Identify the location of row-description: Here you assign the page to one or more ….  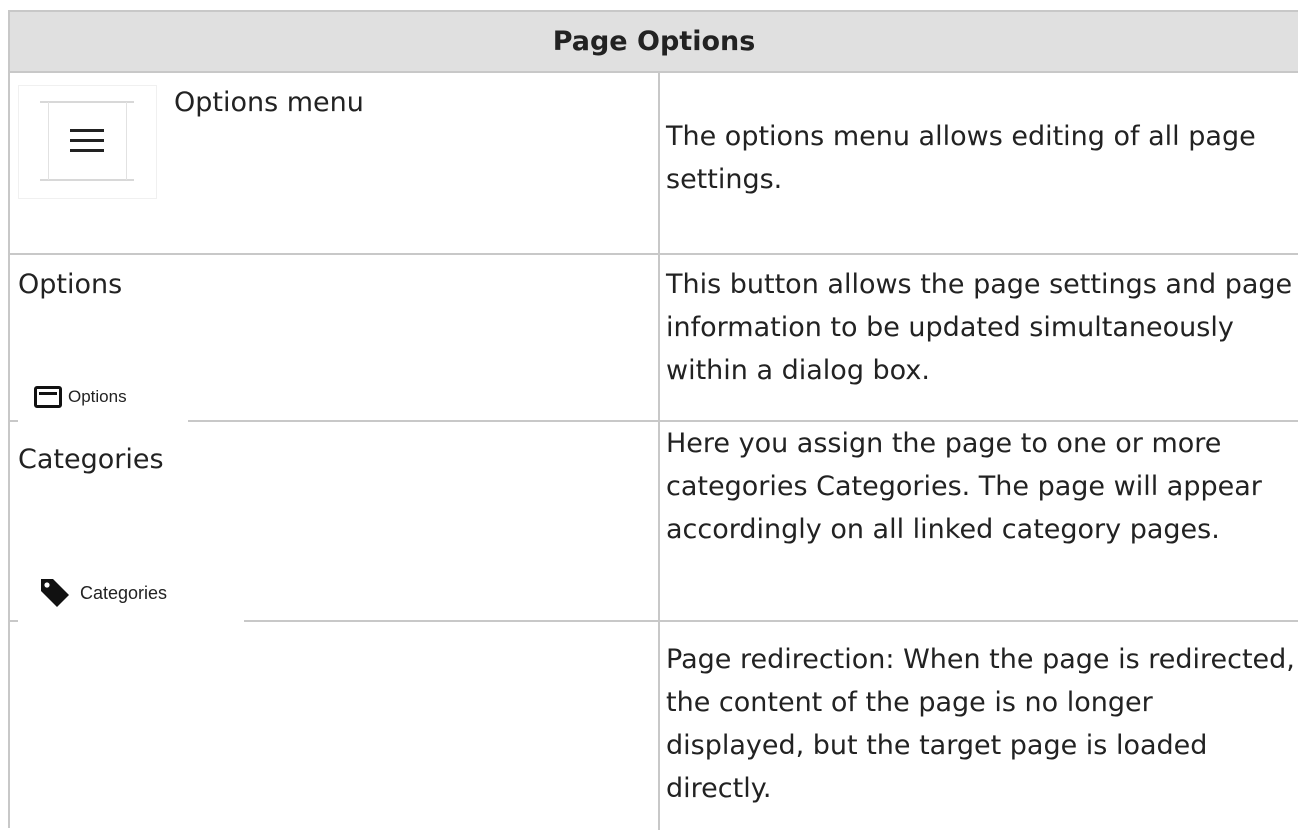
(964, 486).